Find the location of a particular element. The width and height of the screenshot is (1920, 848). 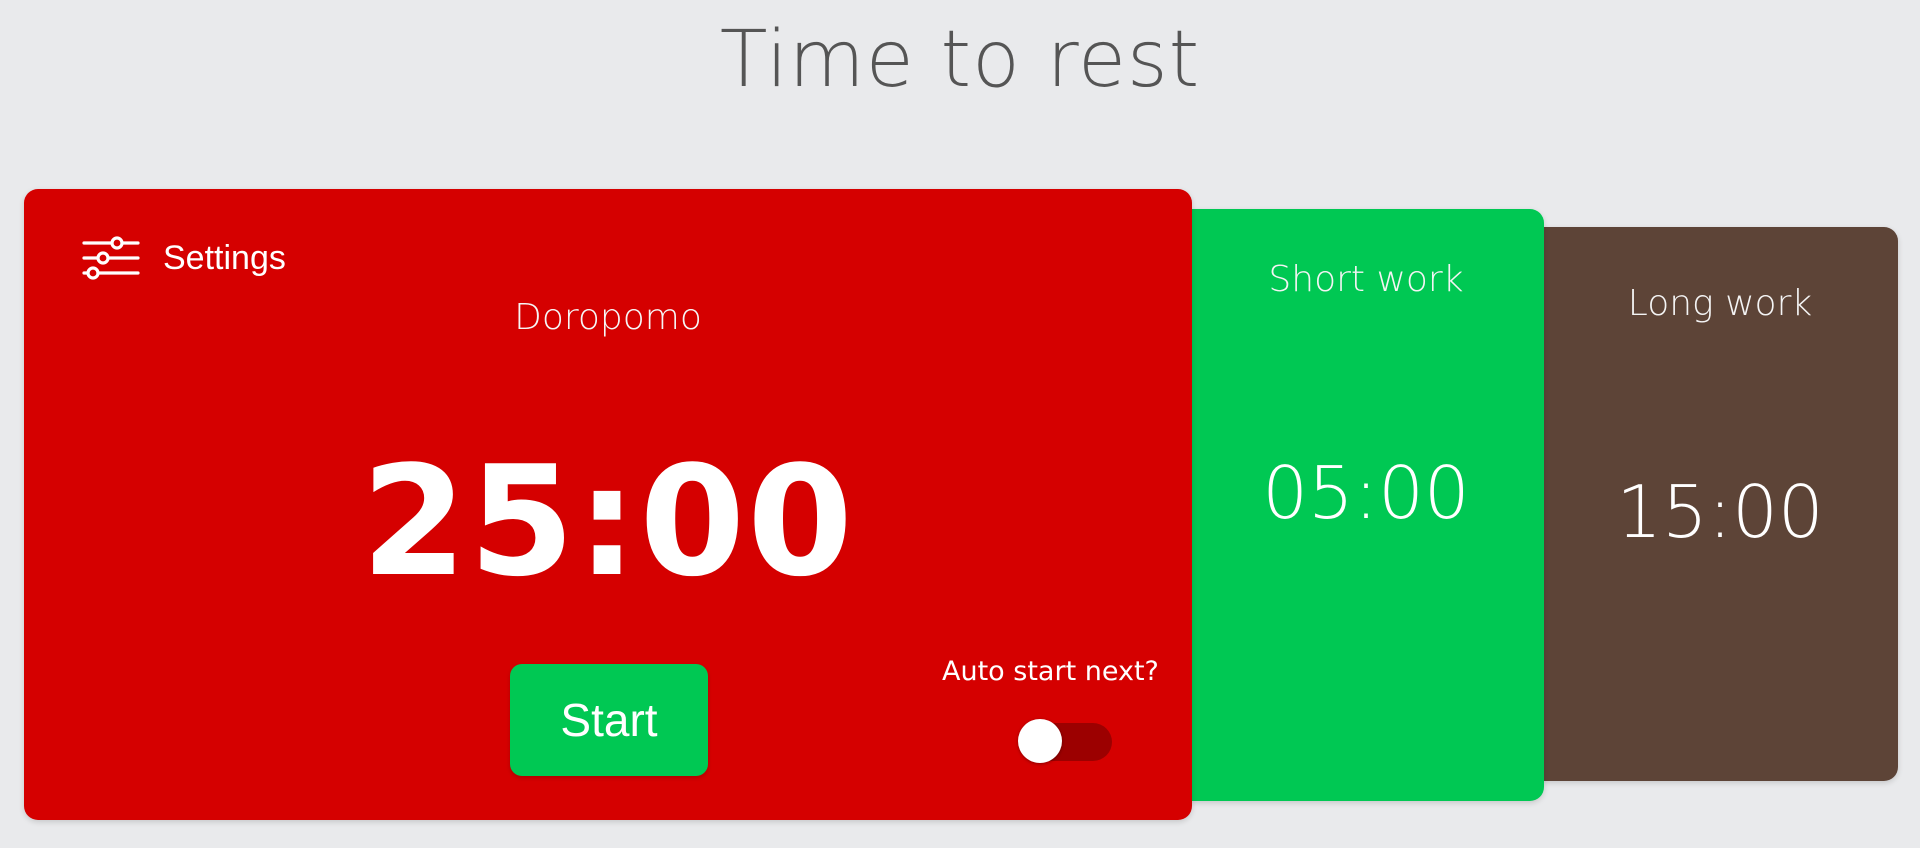

toggle-knob is located at coordinates (1040, 741).